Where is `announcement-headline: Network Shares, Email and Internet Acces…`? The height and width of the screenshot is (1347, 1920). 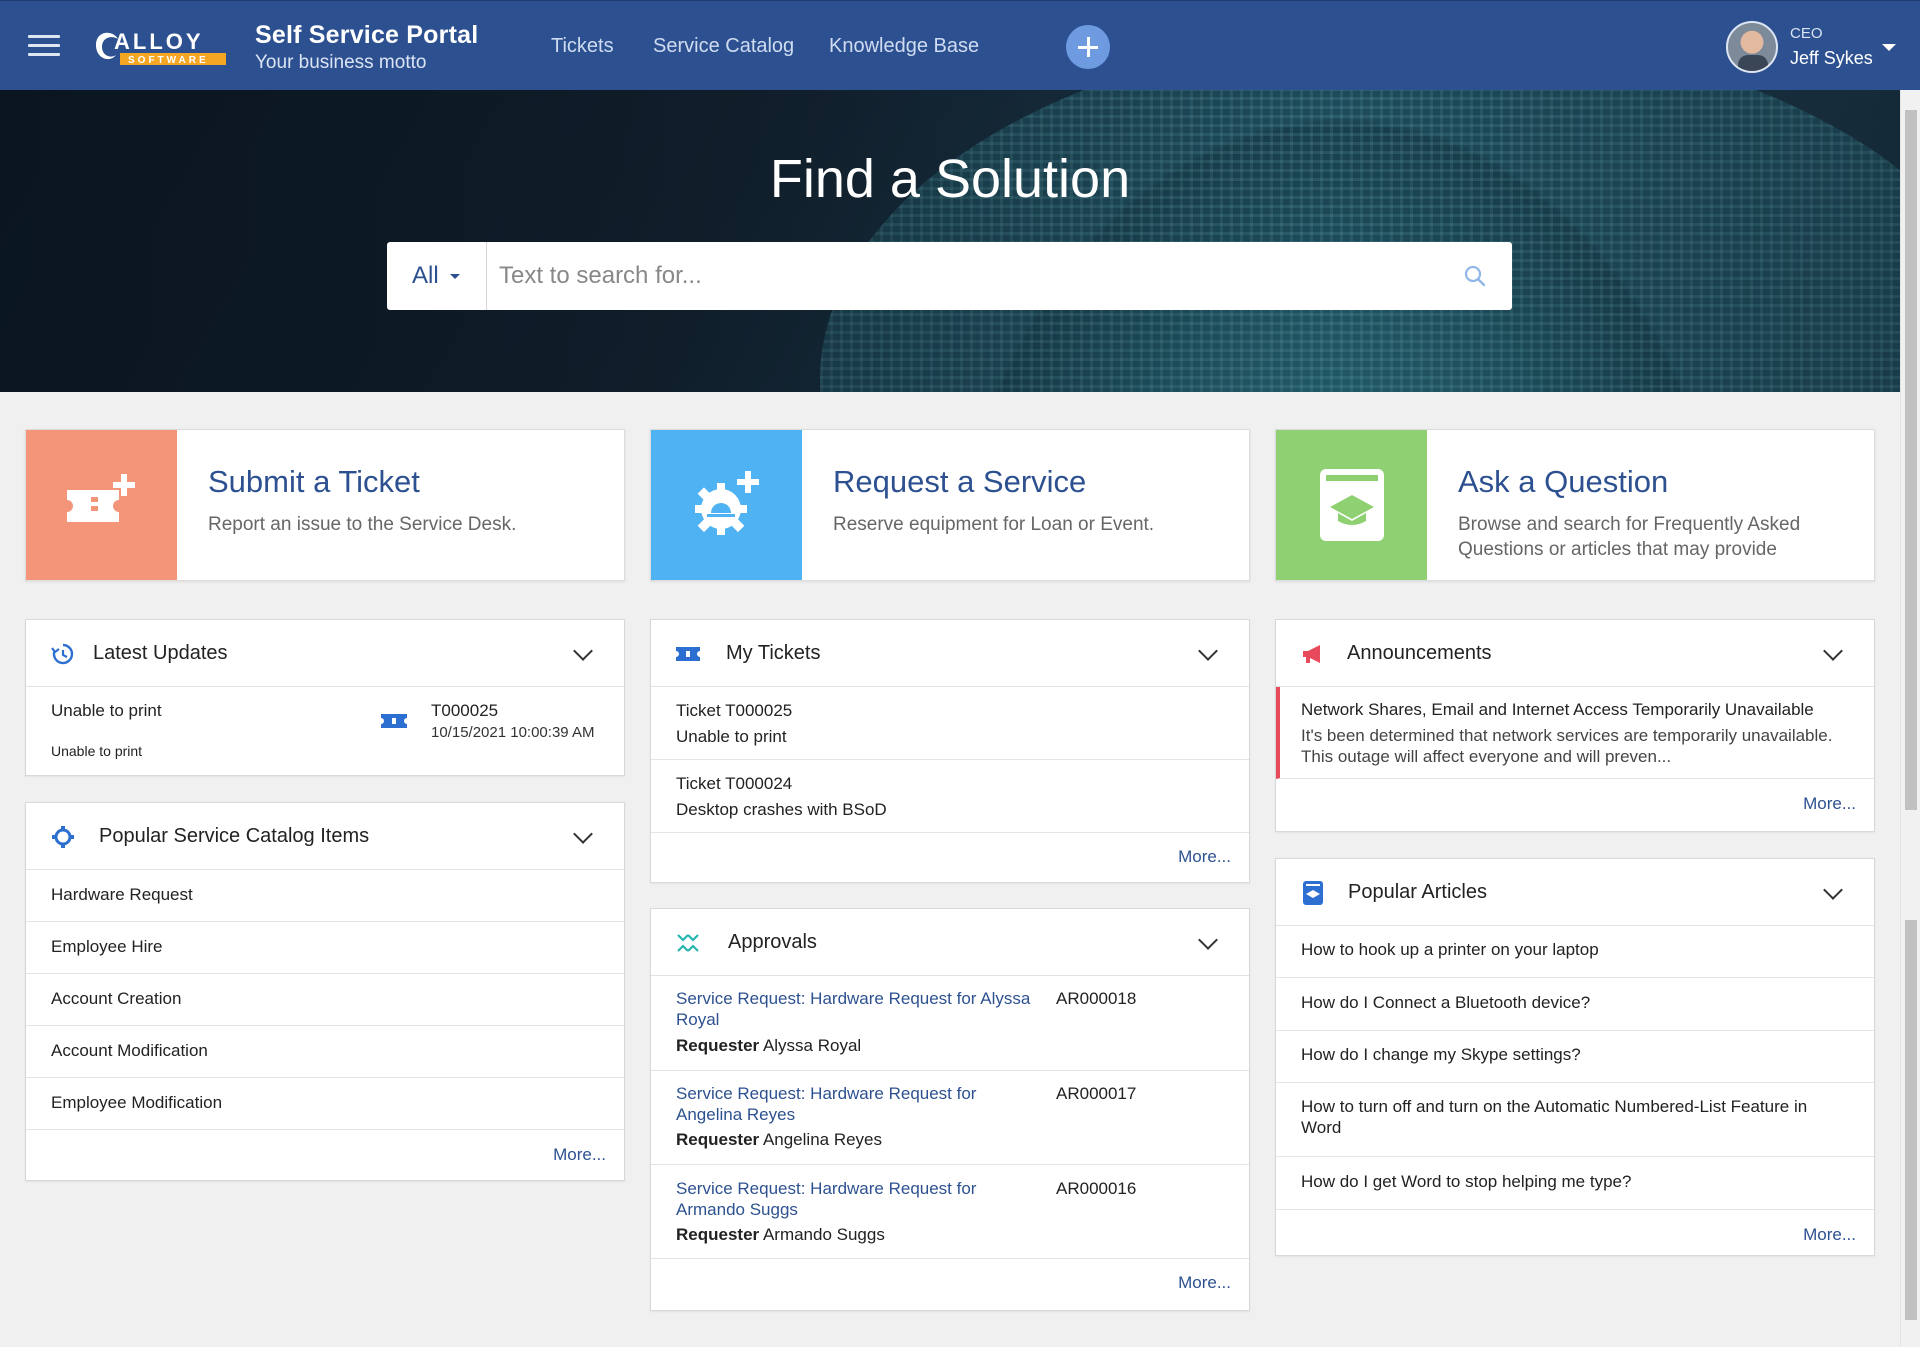
announcement-headline: Network Shares, Email and Internet Acces… is located at coordinates (1557, 709).